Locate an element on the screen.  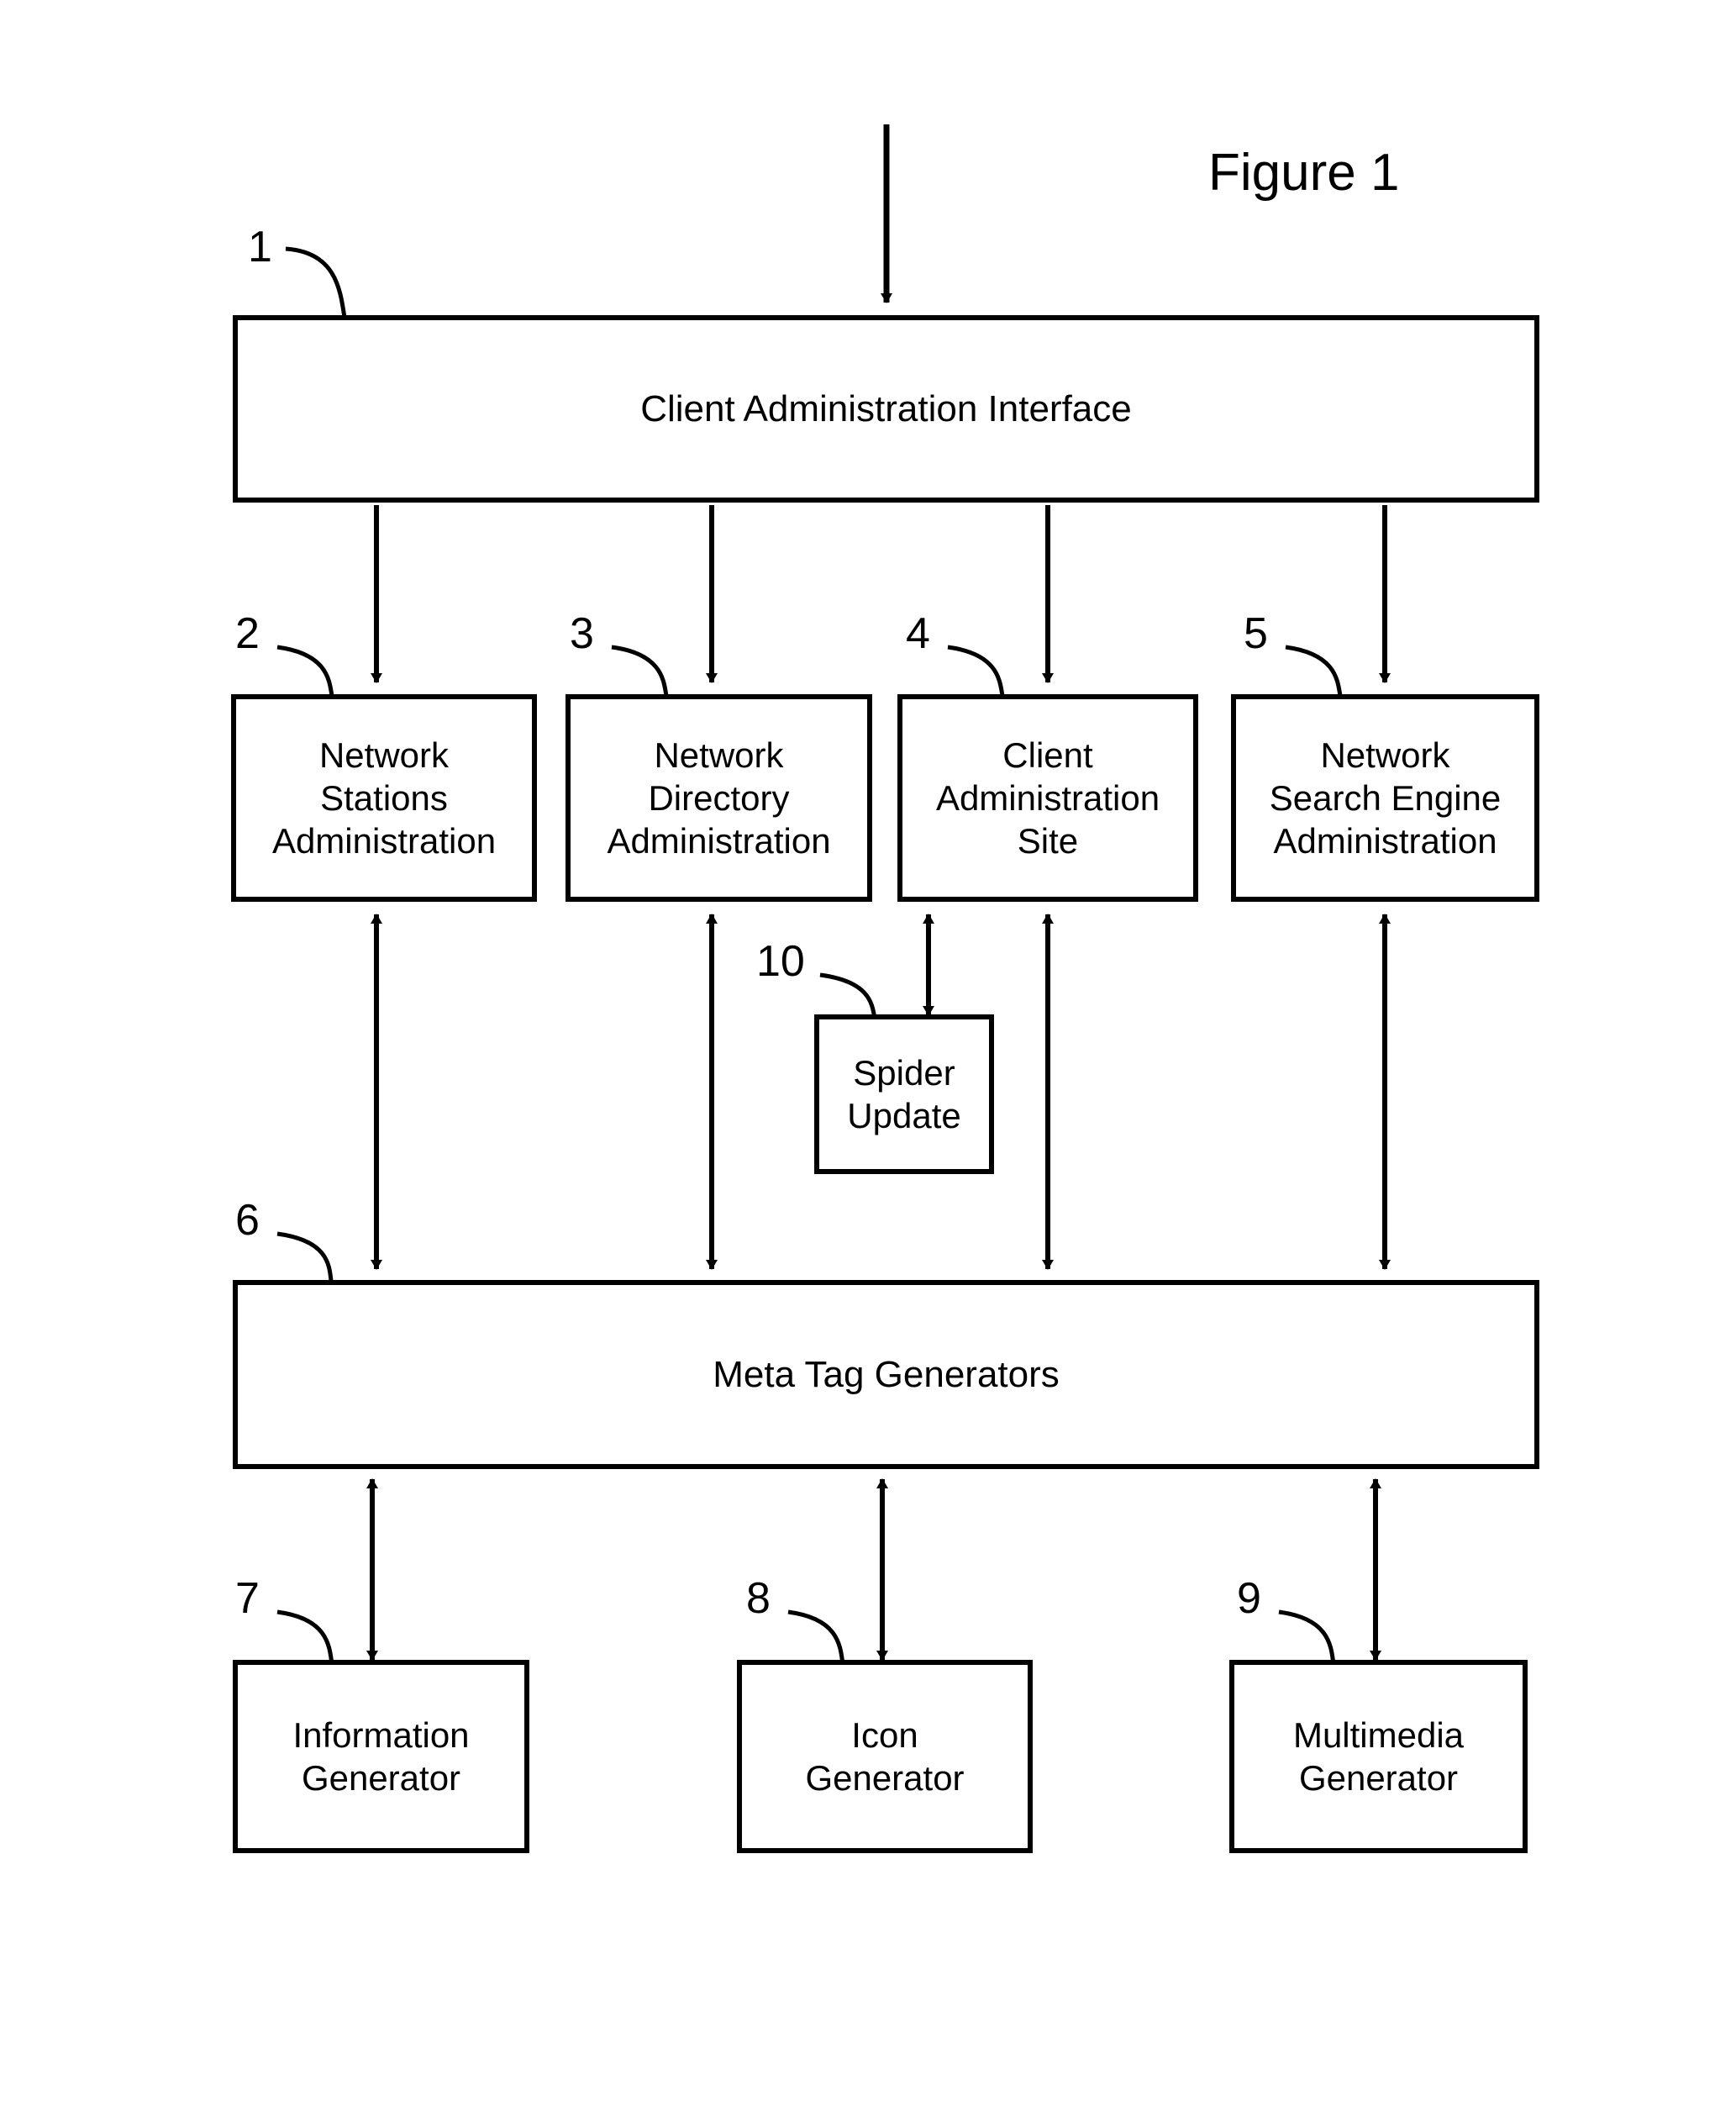
block-spider-update: Spider Update is located at coordinates (904, 1094).